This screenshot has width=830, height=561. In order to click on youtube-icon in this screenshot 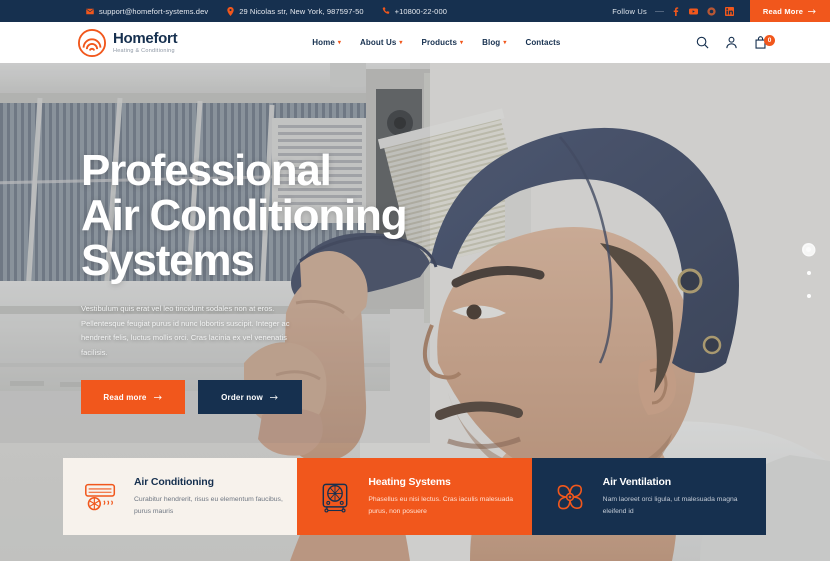, I will do `click(693, 11)`.